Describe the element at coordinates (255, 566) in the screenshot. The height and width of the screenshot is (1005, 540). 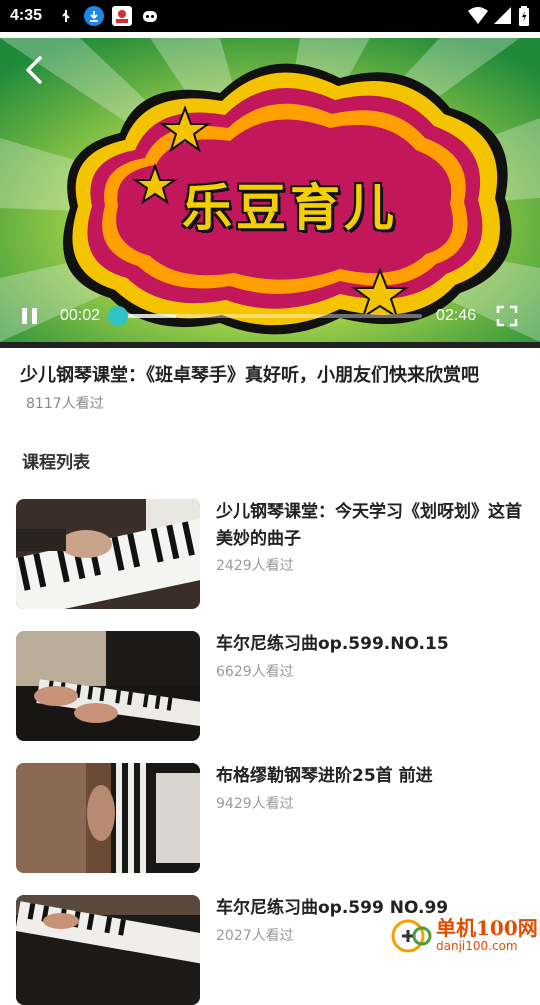
I see `course-views: 2429人看过` at that location.